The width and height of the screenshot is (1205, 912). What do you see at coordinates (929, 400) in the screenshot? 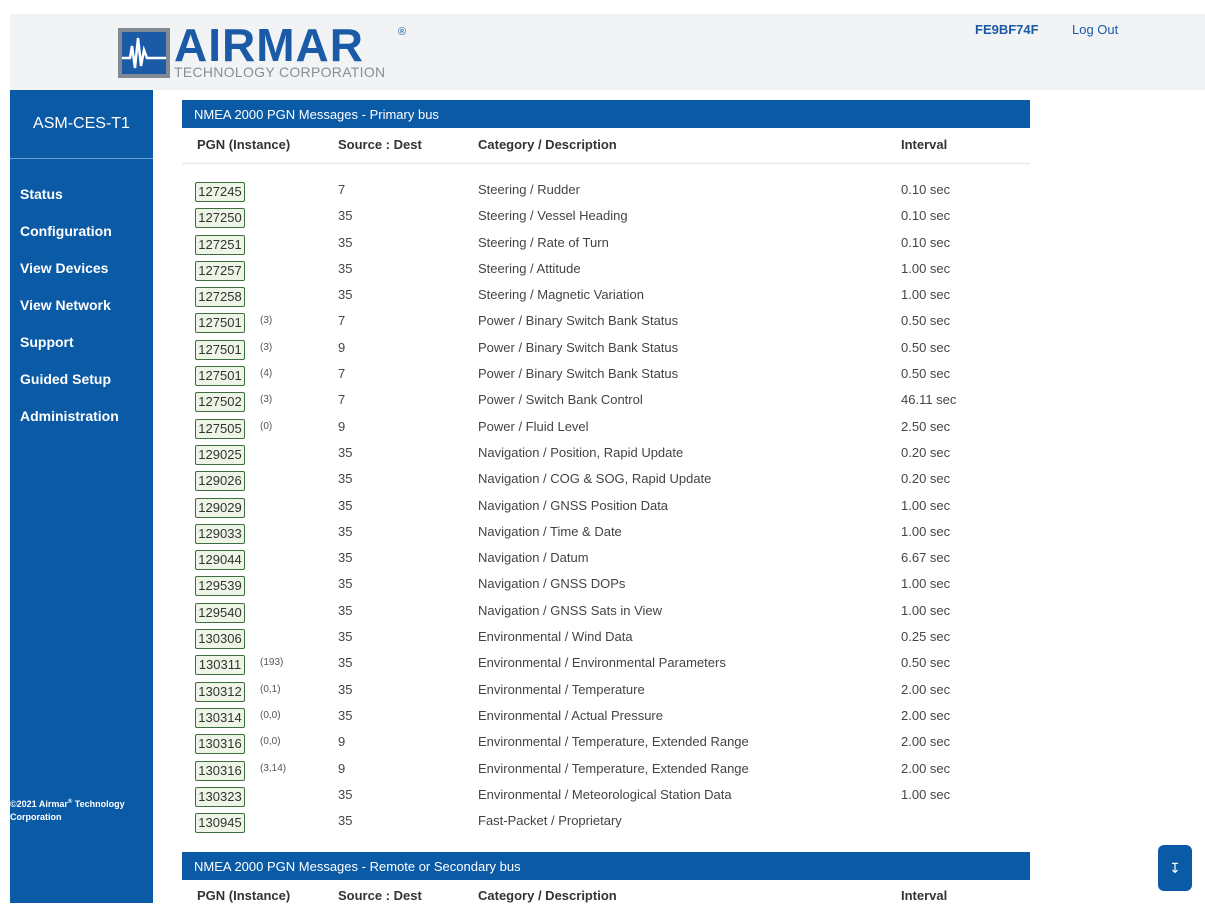
I see `pgn-interval: 46.11 sec` at bounding box center [929, 400].